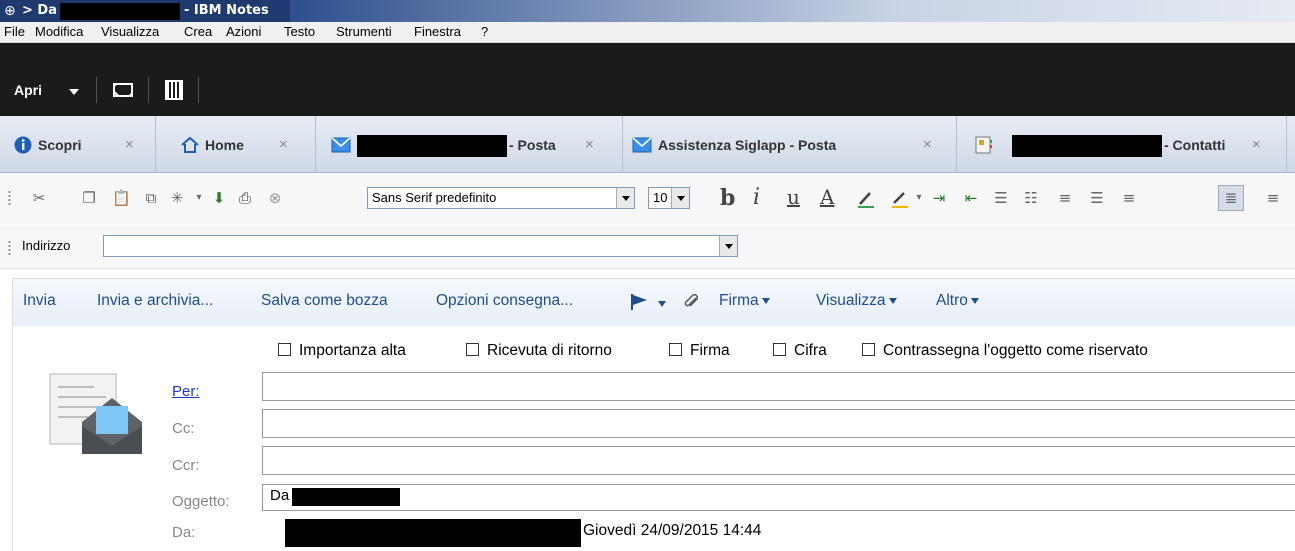 The image size is (1295, 551). What do you see at coordinates (324, 301) in the screenshot?
I see `save-draft-button: Salva come bozza` at bounding box center [324, 301].